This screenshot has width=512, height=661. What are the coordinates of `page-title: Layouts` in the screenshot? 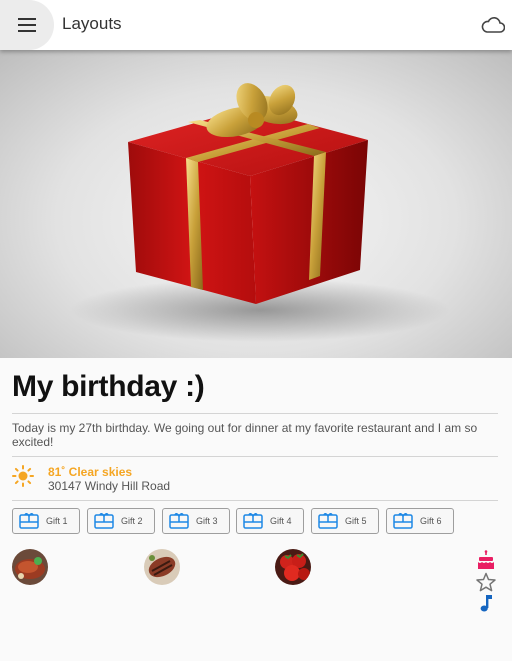 It's located at (92, 23).